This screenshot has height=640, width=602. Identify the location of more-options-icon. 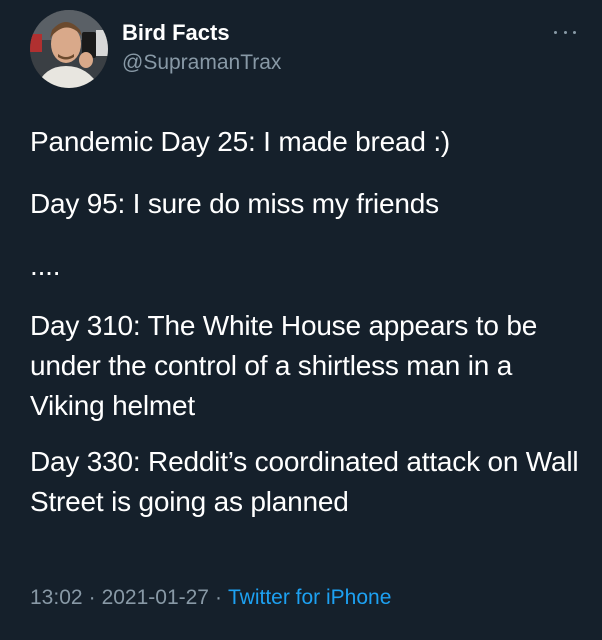
(565, 32).